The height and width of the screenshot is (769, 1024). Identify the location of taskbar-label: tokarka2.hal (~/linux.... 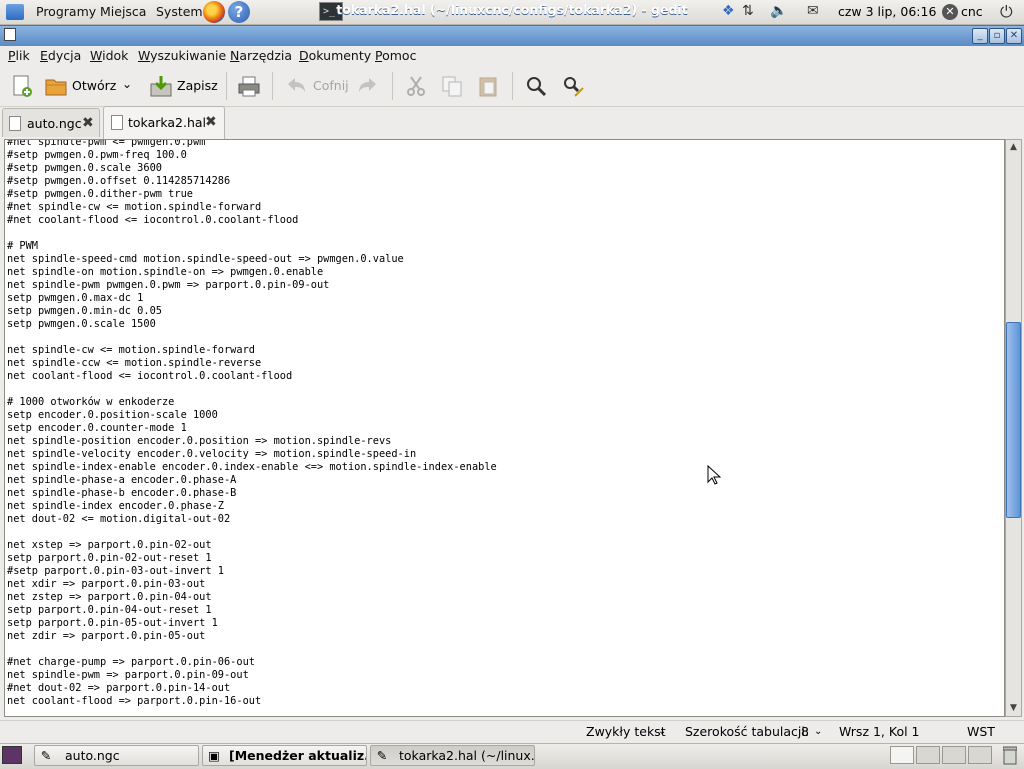
(467, 755).